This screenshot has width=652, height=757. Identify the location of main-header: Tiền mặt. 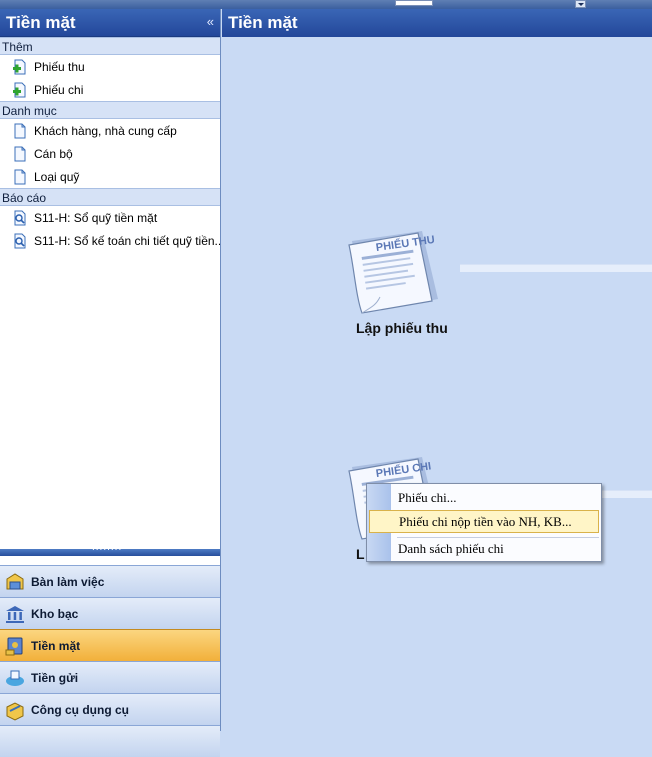
(437, 23).